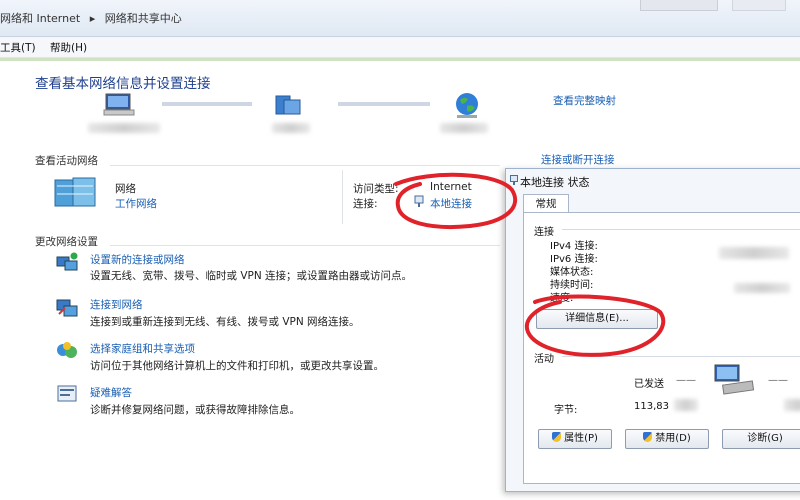 This screenshot has width=800, height=500. What do you see at coordinates (530, 264) in the screenshot?
I see `annotation-layer` at bounding box center [530, 264].